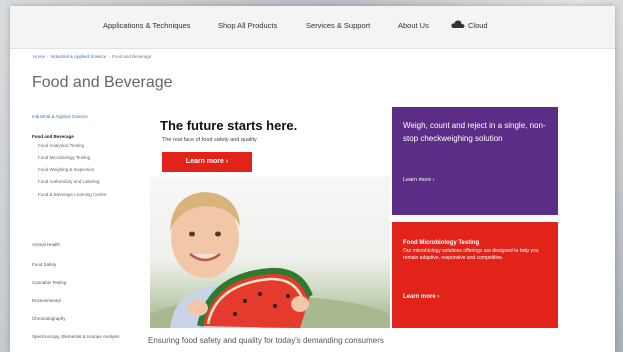  What do you see at coordinates (207, 162) in the screenshot?
I see `hero-learn-more-button: Learn more ›` at bounding box center [207, 162].